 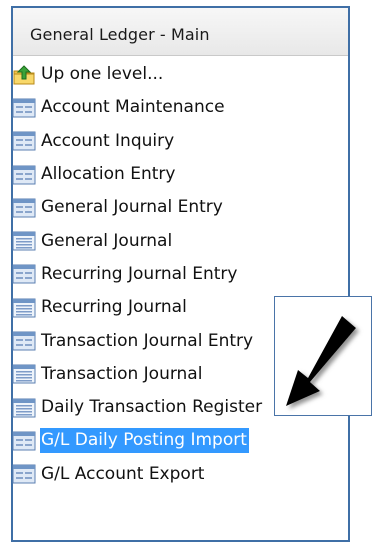 What do you see at coordinates (114, 307) in the screenshot?
I see `menu-item-label: Recurring Journal` at bounding box center [114, 307].